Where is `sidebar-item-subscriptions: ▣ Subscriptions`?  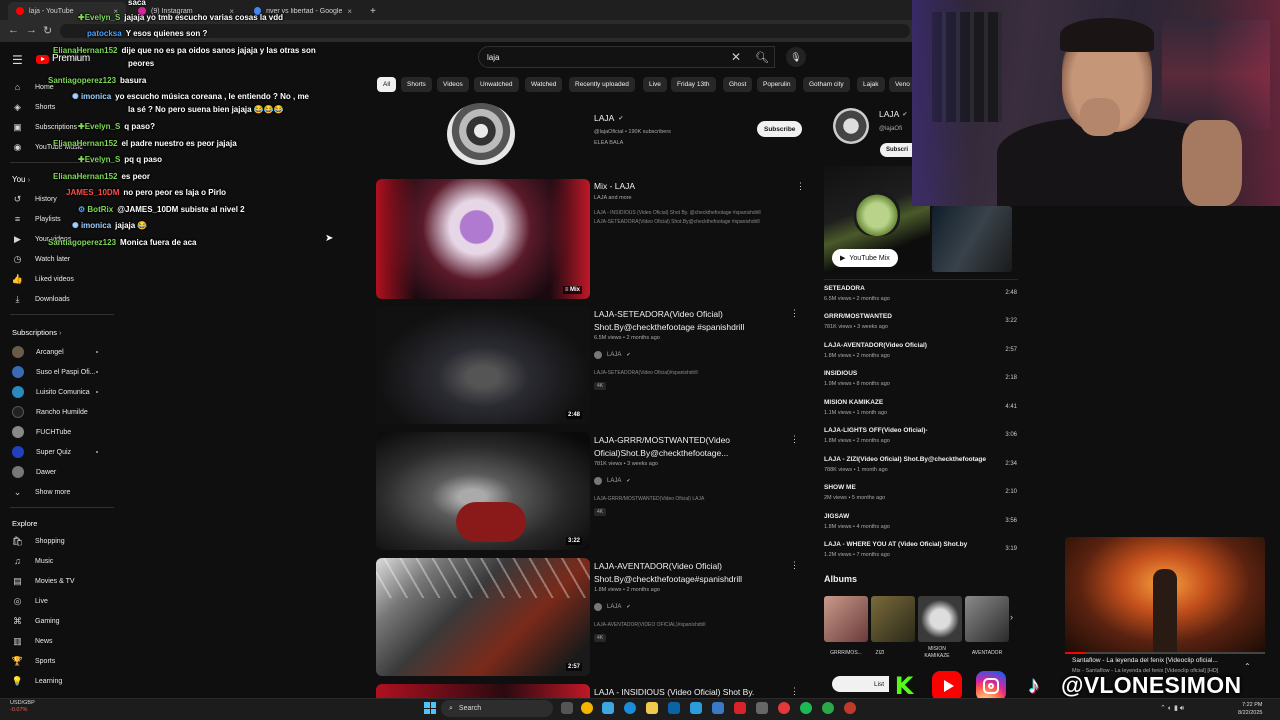
sidebar-item-subscriptions: ▣ Subscriptions is located at coordinates (44, 127).